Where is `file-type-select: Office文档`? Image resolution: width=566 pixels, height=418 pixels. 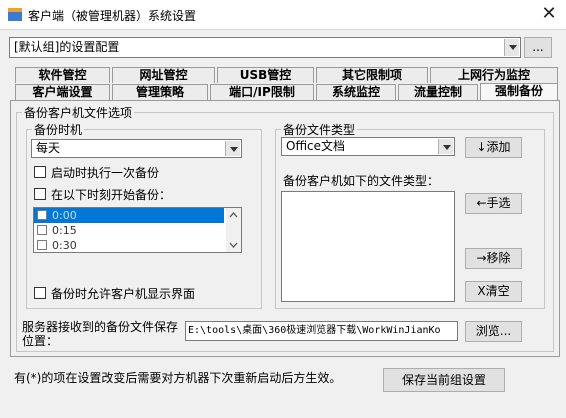
file-type-select: Office文档 is located at coordinates (368, 146).